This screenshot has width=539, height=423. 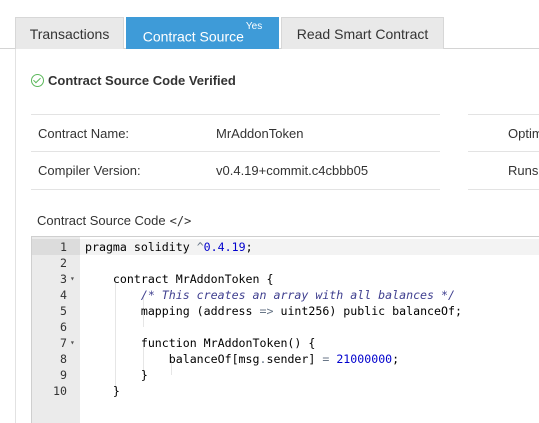 I want to click on code-line: 7 ▾ function MrAddonToken() {, so click(x=285, y=343).